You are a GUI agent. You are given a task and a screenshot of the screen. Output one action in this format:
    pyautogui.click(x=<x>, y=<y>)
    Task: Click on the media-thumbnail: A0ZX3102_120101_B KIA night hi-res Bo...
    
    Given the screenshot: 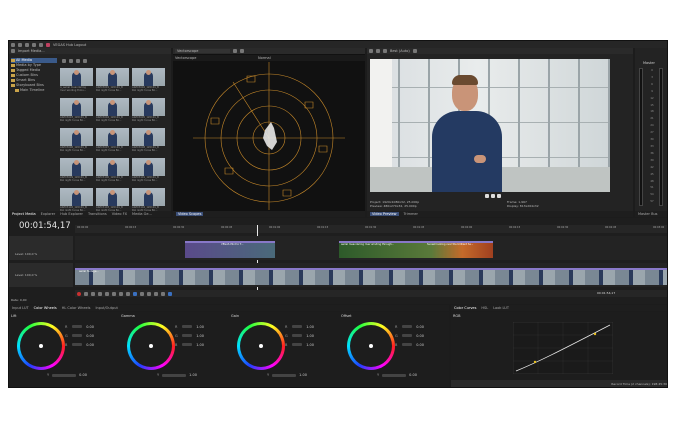 What is the action you would take?
    pyautogui.click(x=76, y=199)
    